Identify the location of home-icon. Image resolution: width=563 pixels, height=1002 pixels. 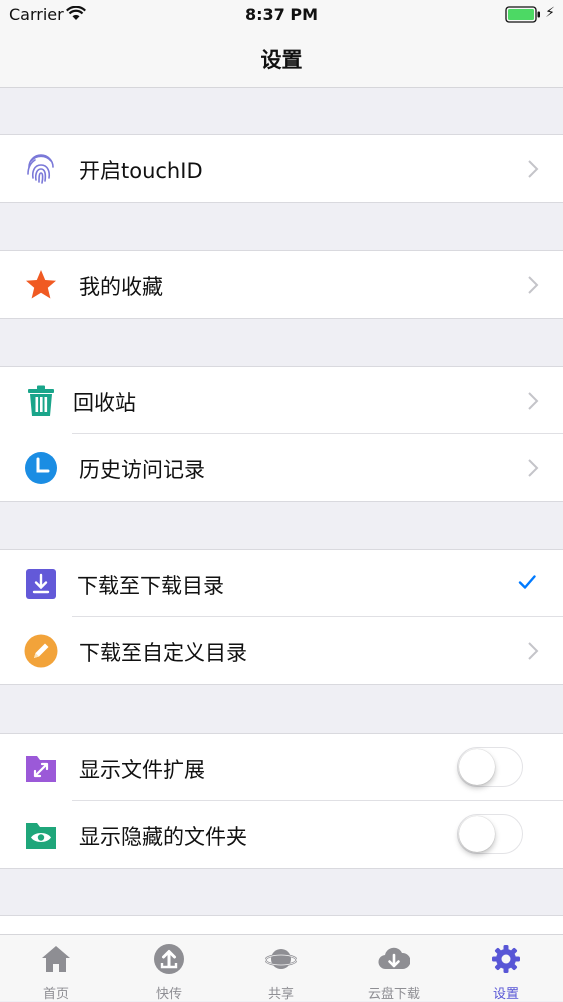
(56, 959).